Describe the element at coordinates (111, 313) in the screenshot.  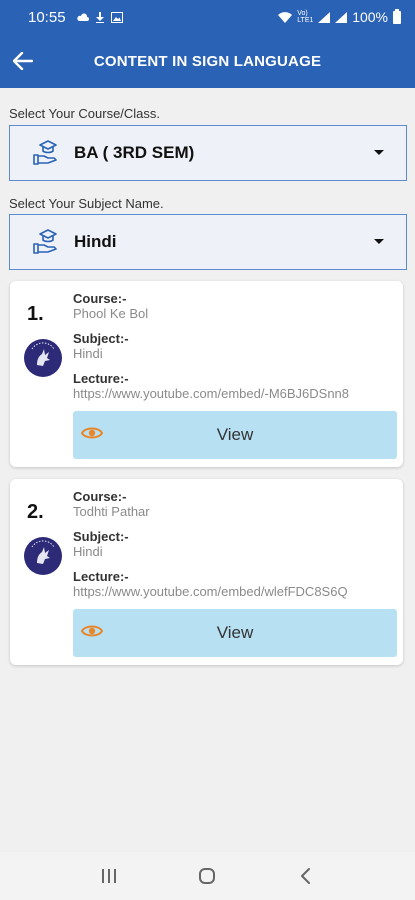
I see `course-name: Phool Ke Bol` at that location.